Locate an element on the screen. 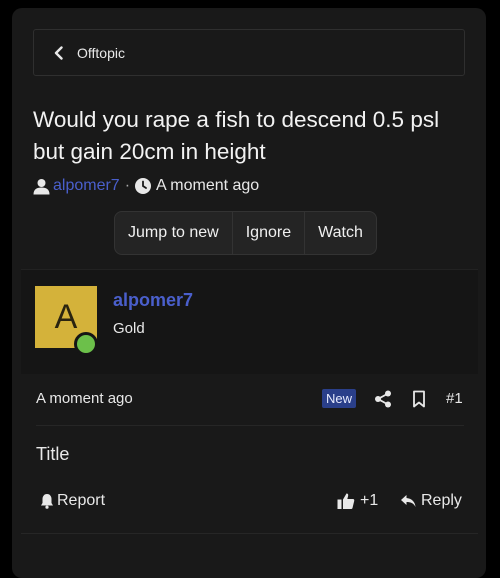 The height and width of the screenshot is (578, 500). report-button: Report is located at coordinates (72, 501).